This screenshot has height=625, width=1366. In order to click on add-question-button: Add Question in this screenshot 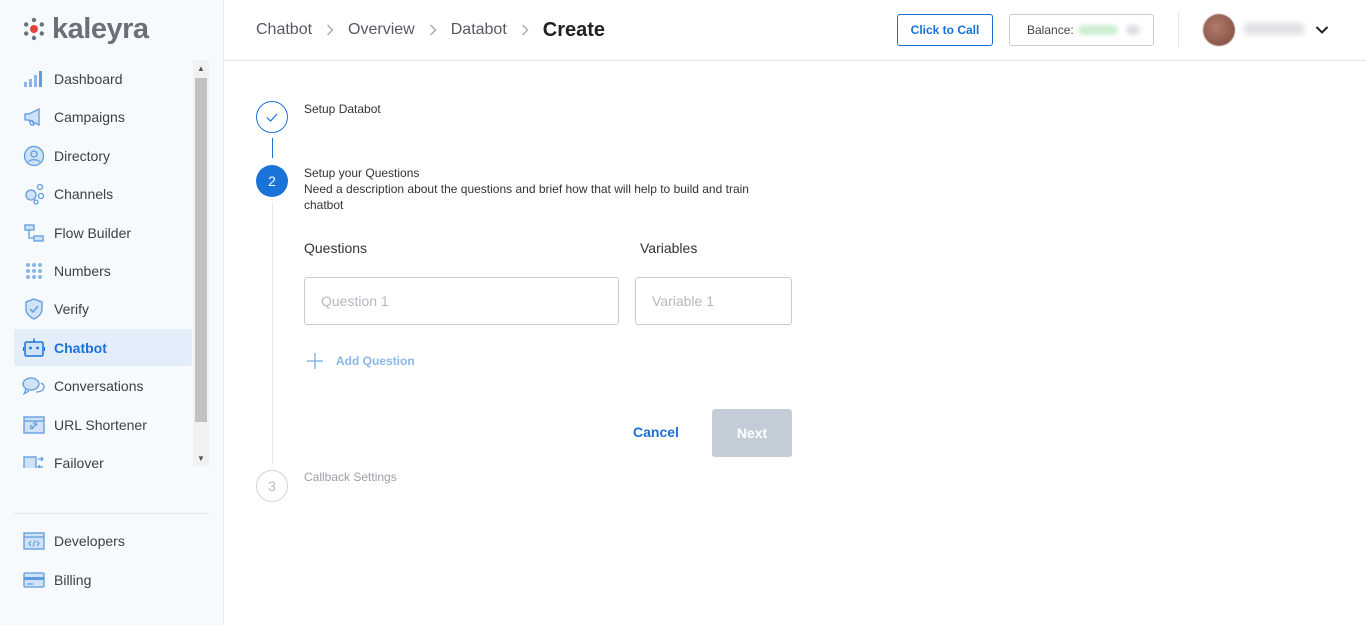, I will do `click(360, 361)`.